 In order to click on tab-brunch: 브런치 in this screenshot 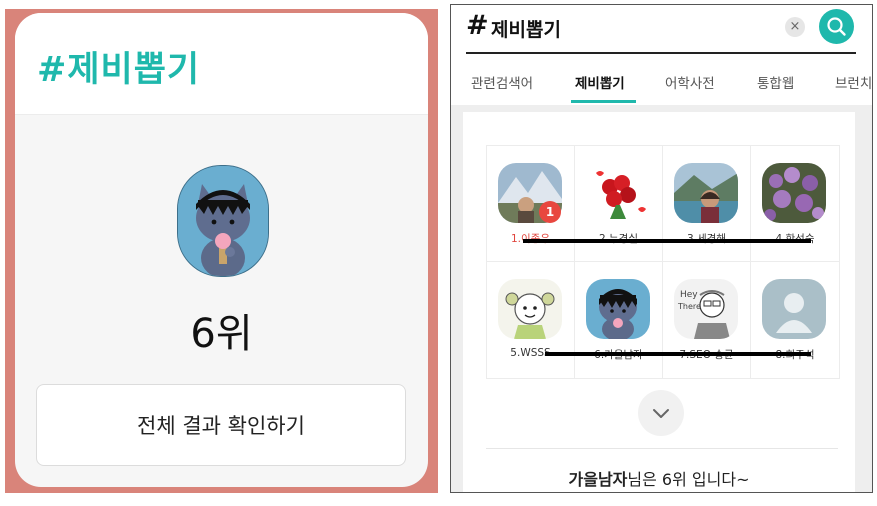, I will do `click(853, 82)`.